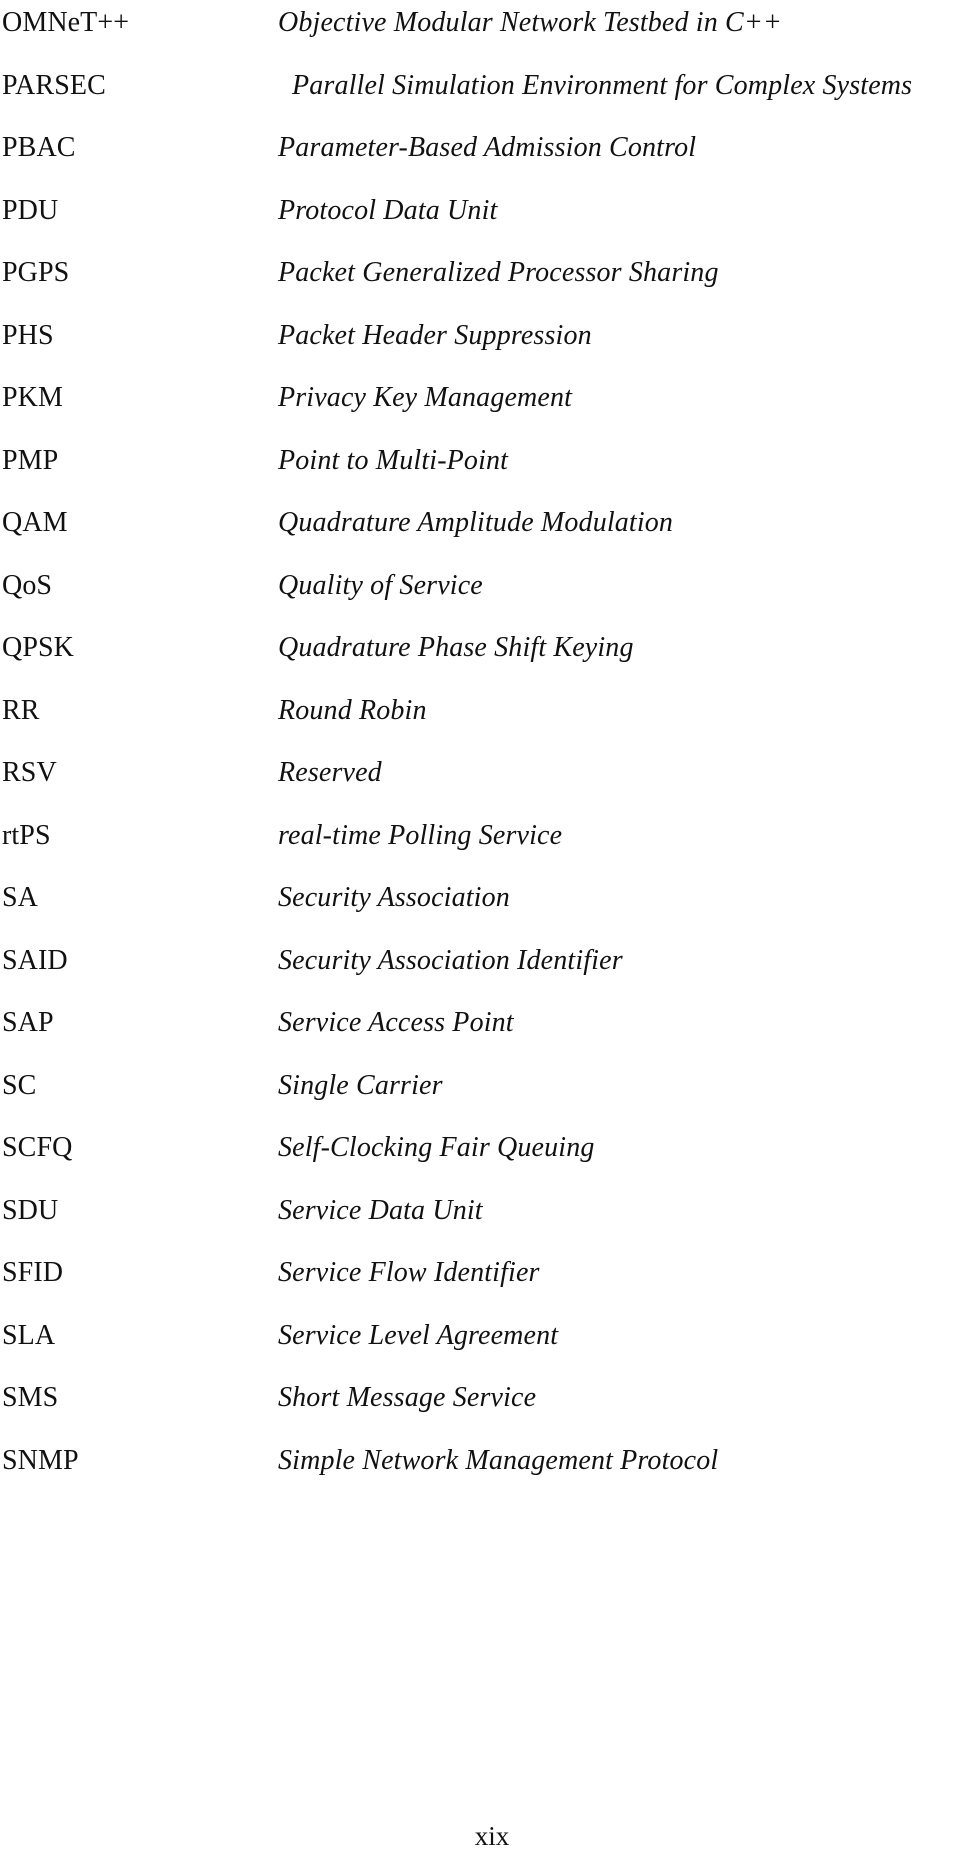 The image size is (960, 1861). I want to click on abbreviation-term: PBAC, so click(39, 147).